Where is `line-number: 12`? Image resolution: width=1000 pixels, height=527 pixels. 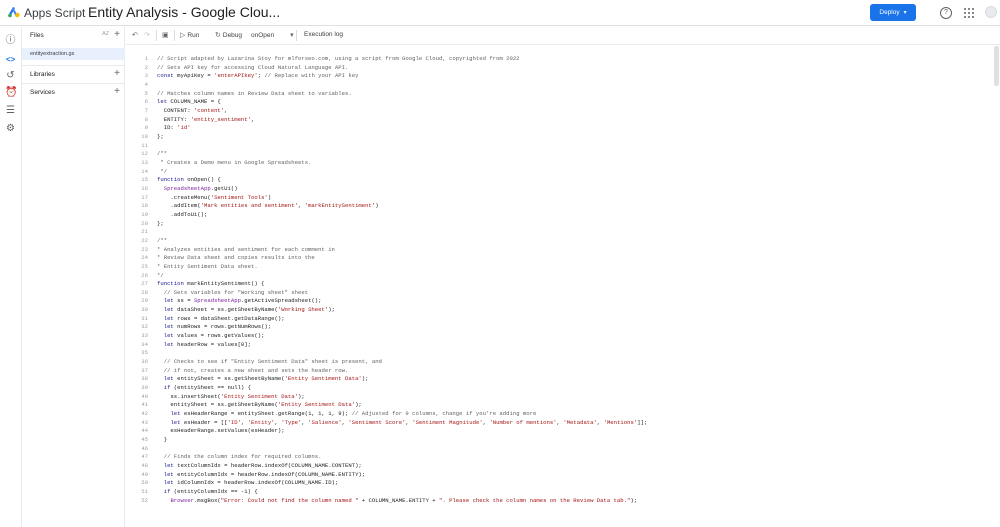 line-number: 12 is located at coordinates (144, 154).